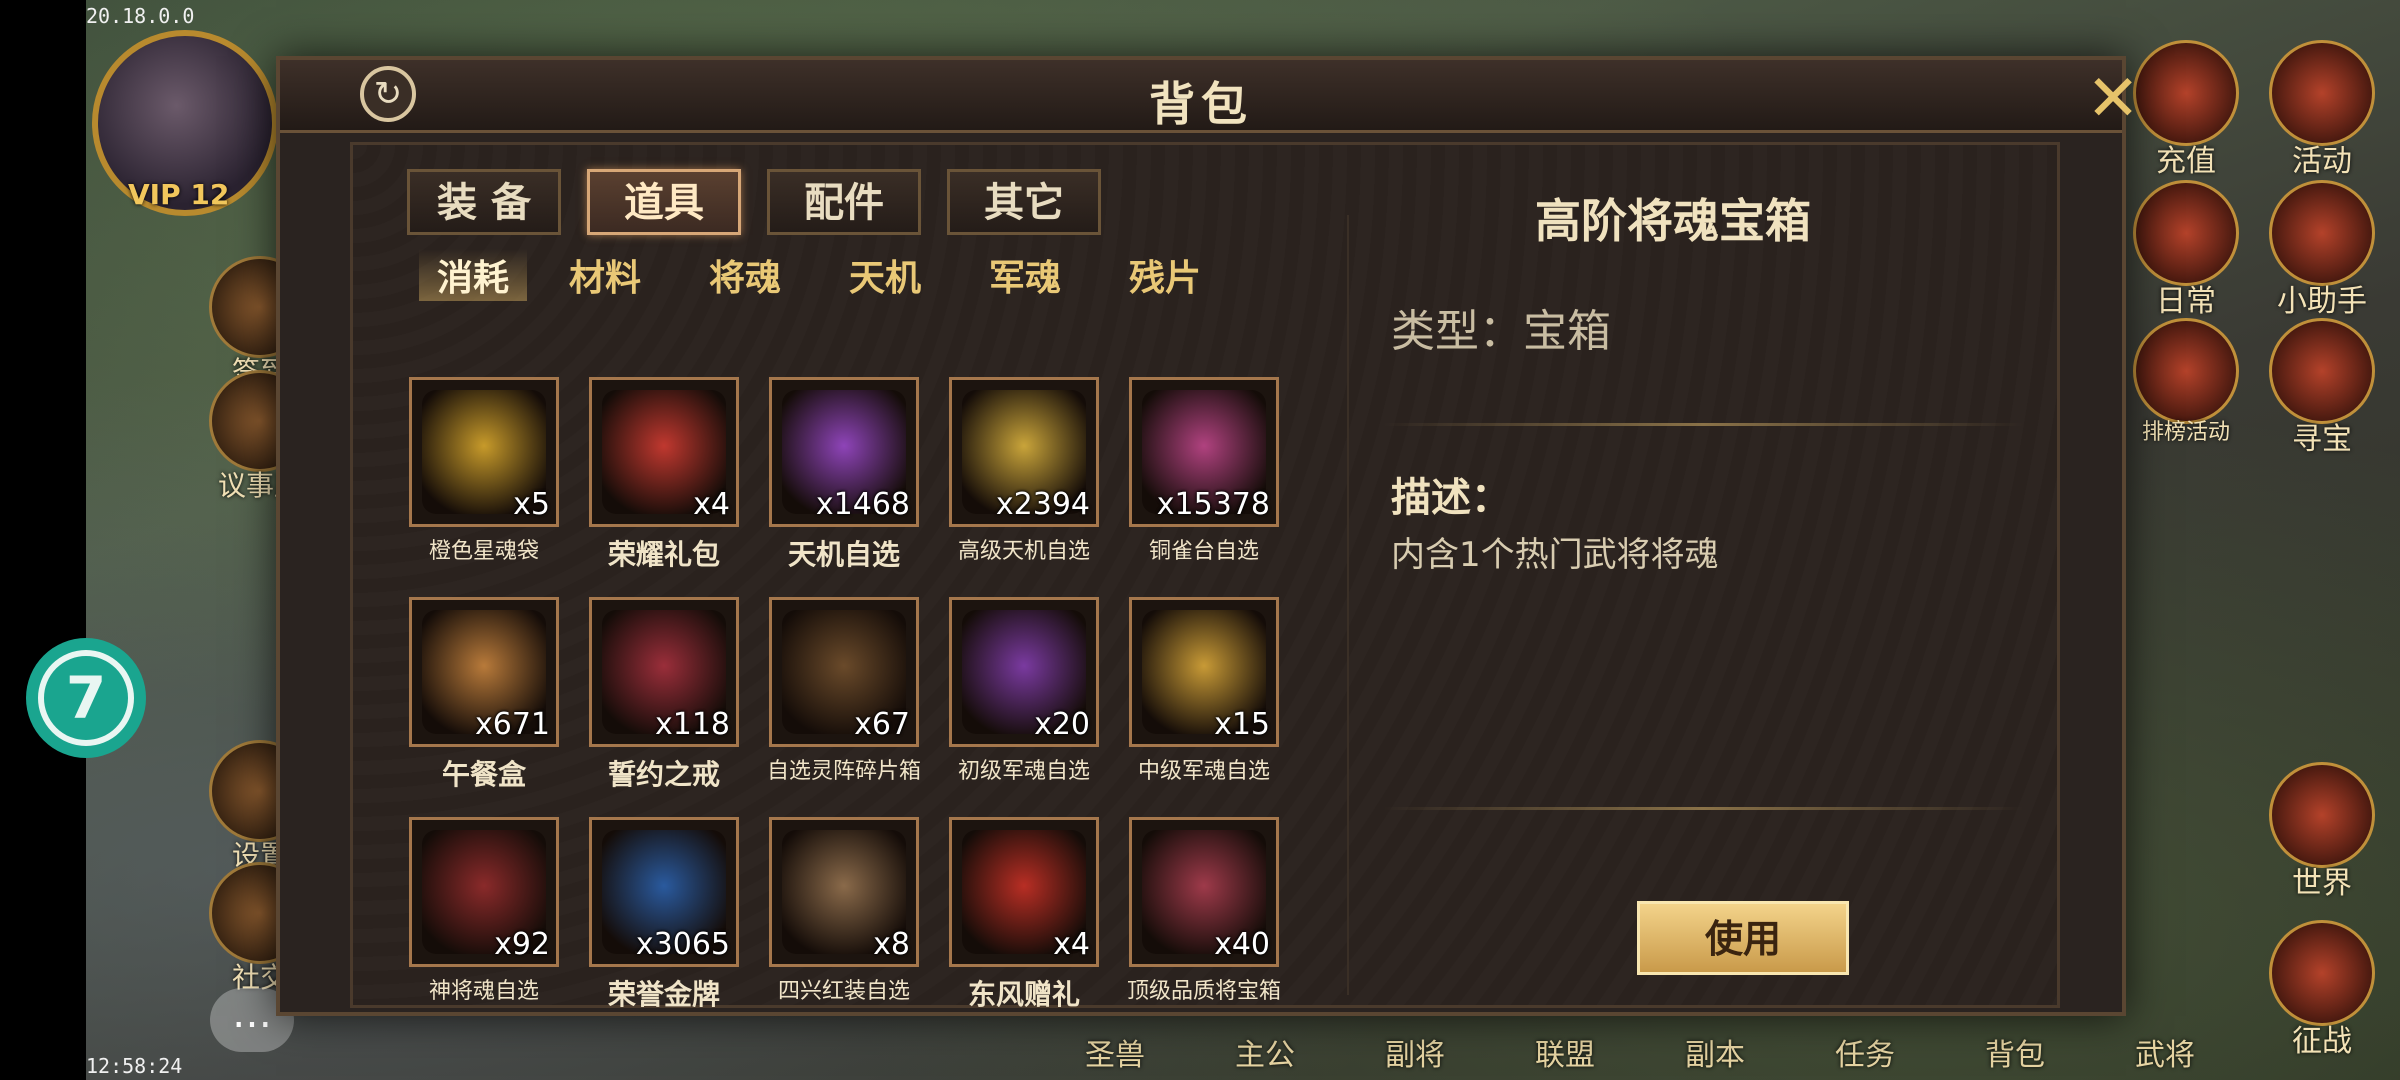  I want to click on item-cell: x15378 铜雀台自选, so click(1204, 471).